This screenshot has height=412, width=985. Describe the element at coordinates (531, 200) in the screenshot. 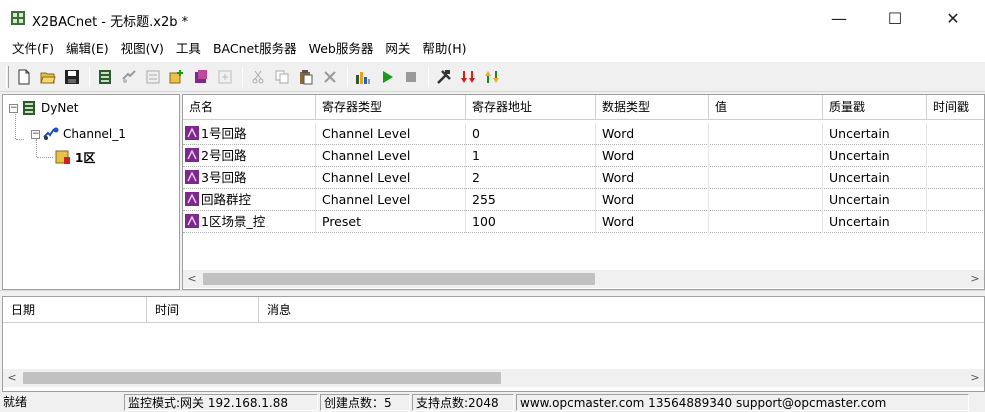

I see `cell-register-address: 255` at that location.